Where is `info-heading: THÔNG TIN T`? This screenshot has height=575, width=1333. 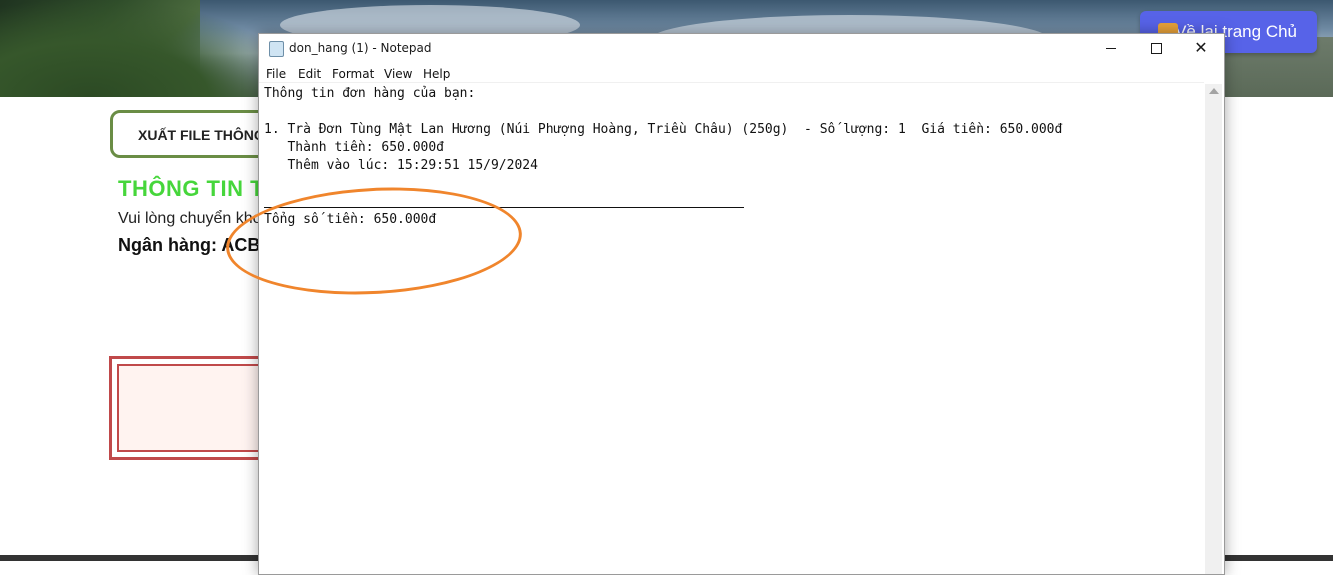 info-heading: THÔNG TIN T is located at coordinates (191, 188).